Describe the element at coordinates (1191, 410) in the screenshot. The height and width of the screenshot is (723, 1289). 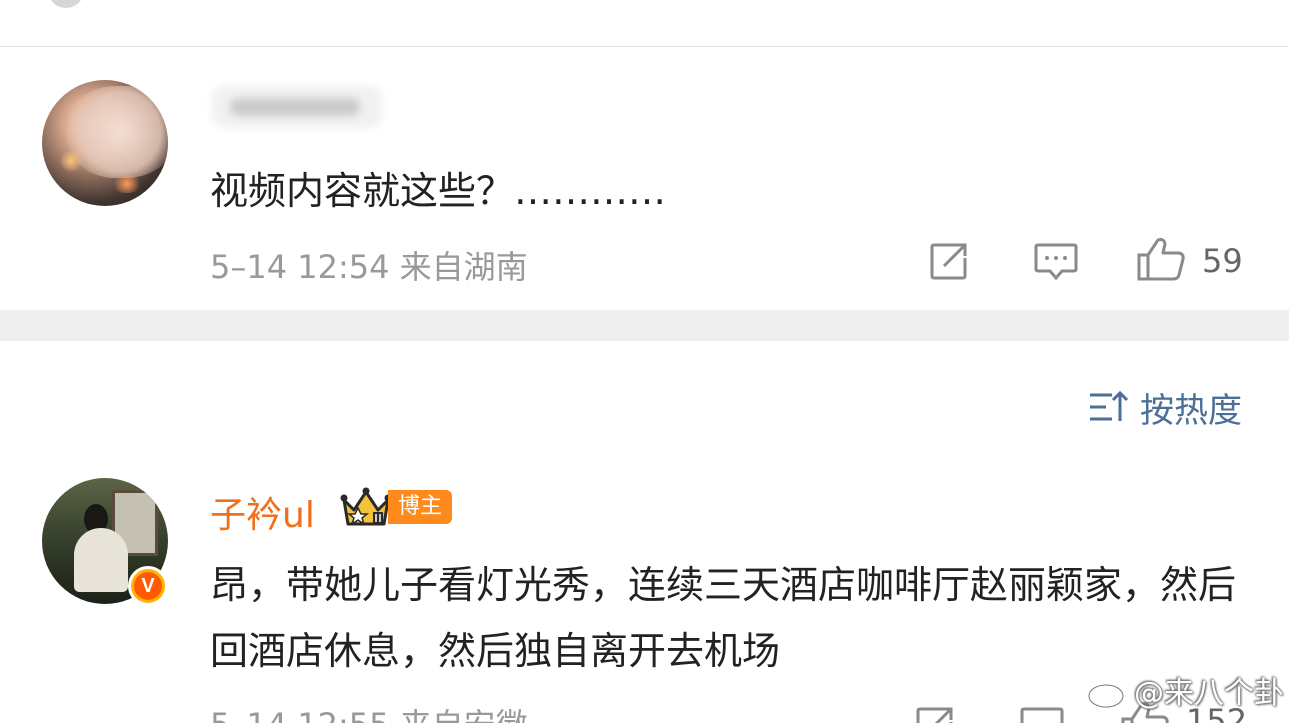
I see `sort-label: 按热度` at that location.